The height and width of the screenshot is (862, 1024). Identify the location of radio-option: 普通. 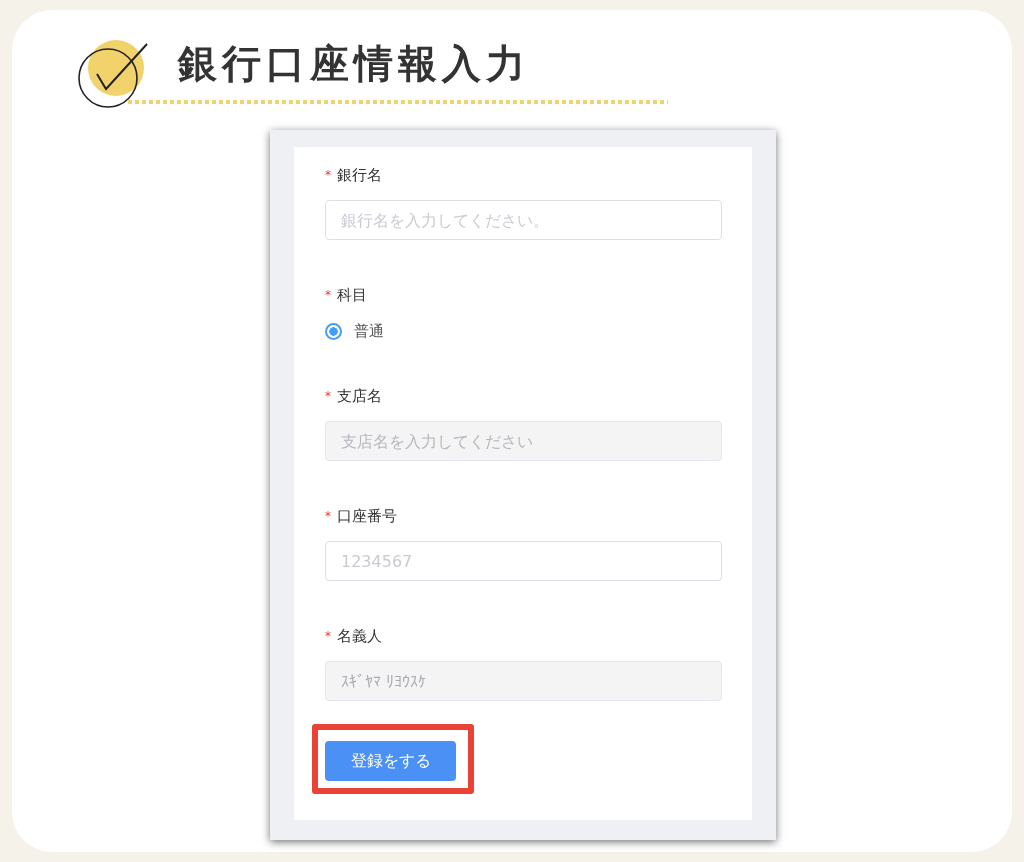
(354, 331).